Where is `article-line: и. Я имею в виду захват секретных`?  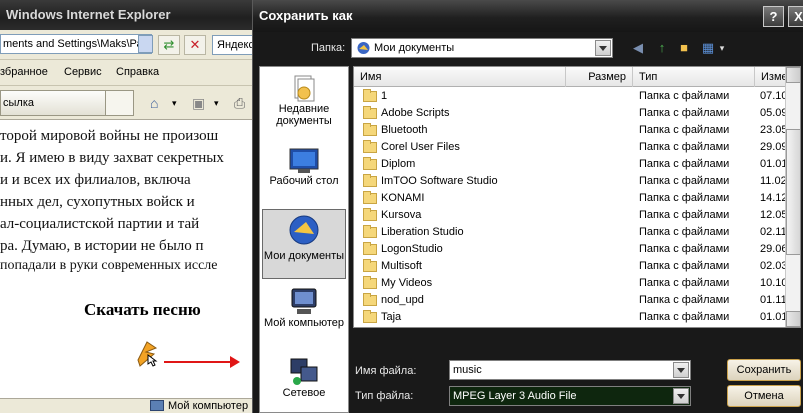
article-line: и. Я имею в виду захват секретных is located at coordinates (112, 158).